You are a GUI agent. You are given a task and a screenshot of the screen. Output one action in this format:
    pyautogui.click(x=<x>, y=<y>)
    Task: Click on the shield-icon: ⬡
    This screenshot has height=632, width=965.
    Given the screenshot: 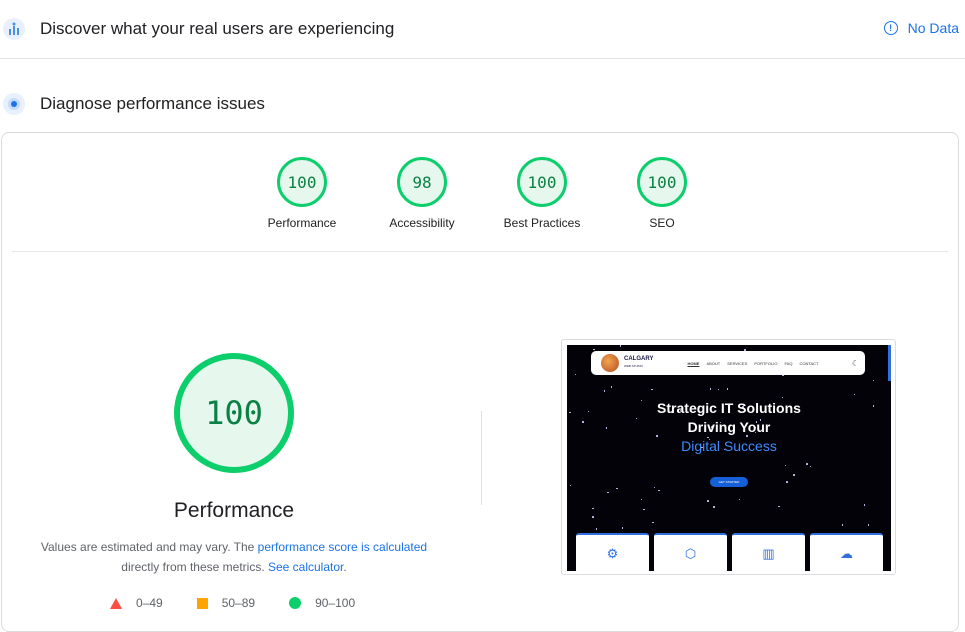 What is the action you would take?
    pyautogui.click(x=690, y=552)
    